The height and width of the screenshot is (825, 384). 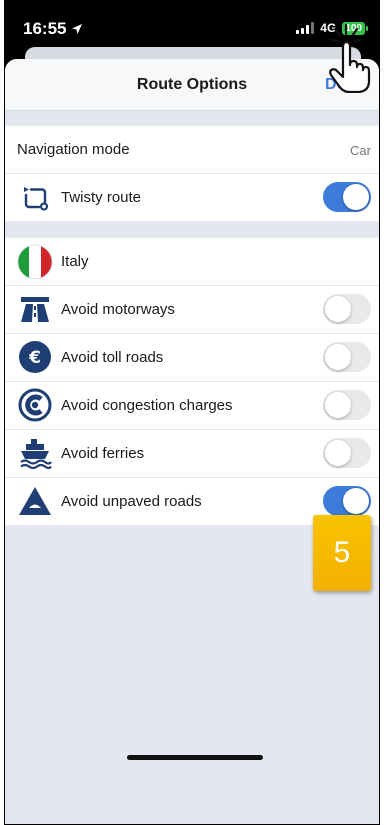 I want to click on twisty-route-label: Twisty route, so click(x=101, y=197).